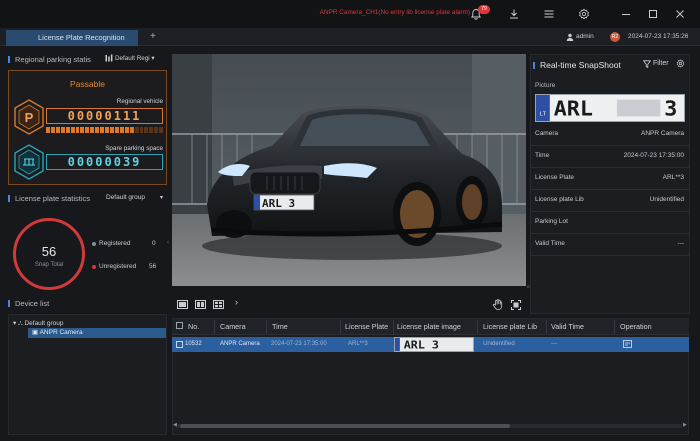  Describe the element at coordinates (118, 266) in the screenshot. I see `unregistered-label: Unregistered` at that location.